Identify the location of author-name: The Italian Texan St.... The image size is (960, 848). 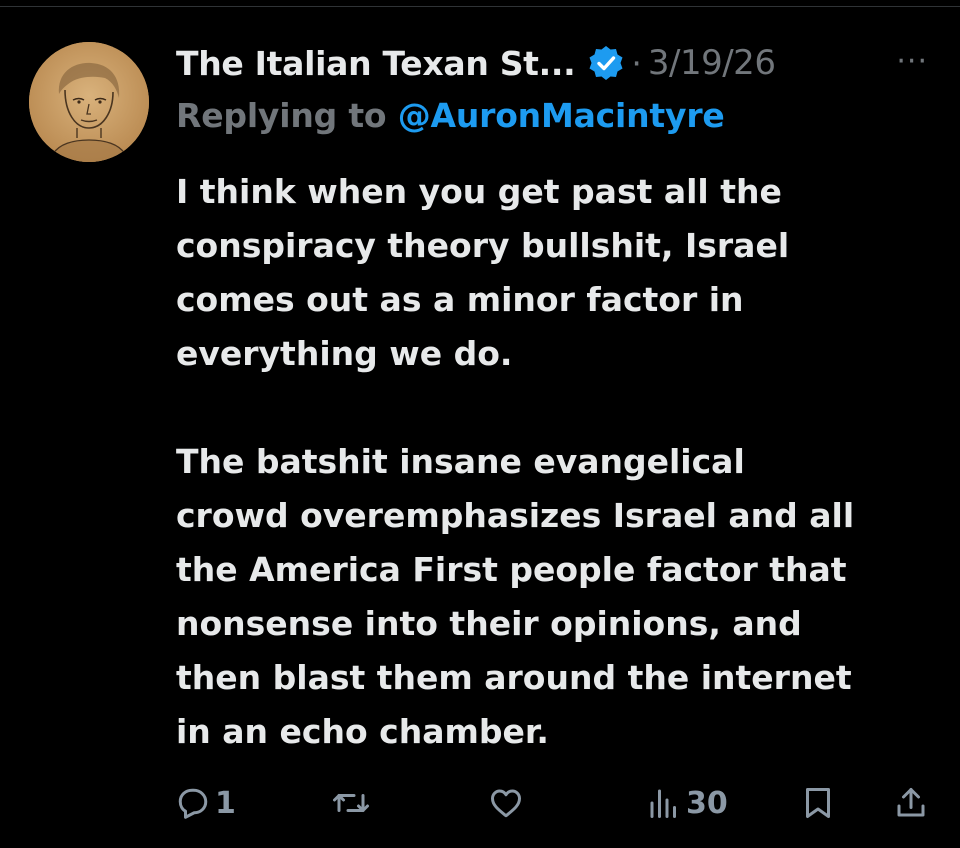
(376, 63).